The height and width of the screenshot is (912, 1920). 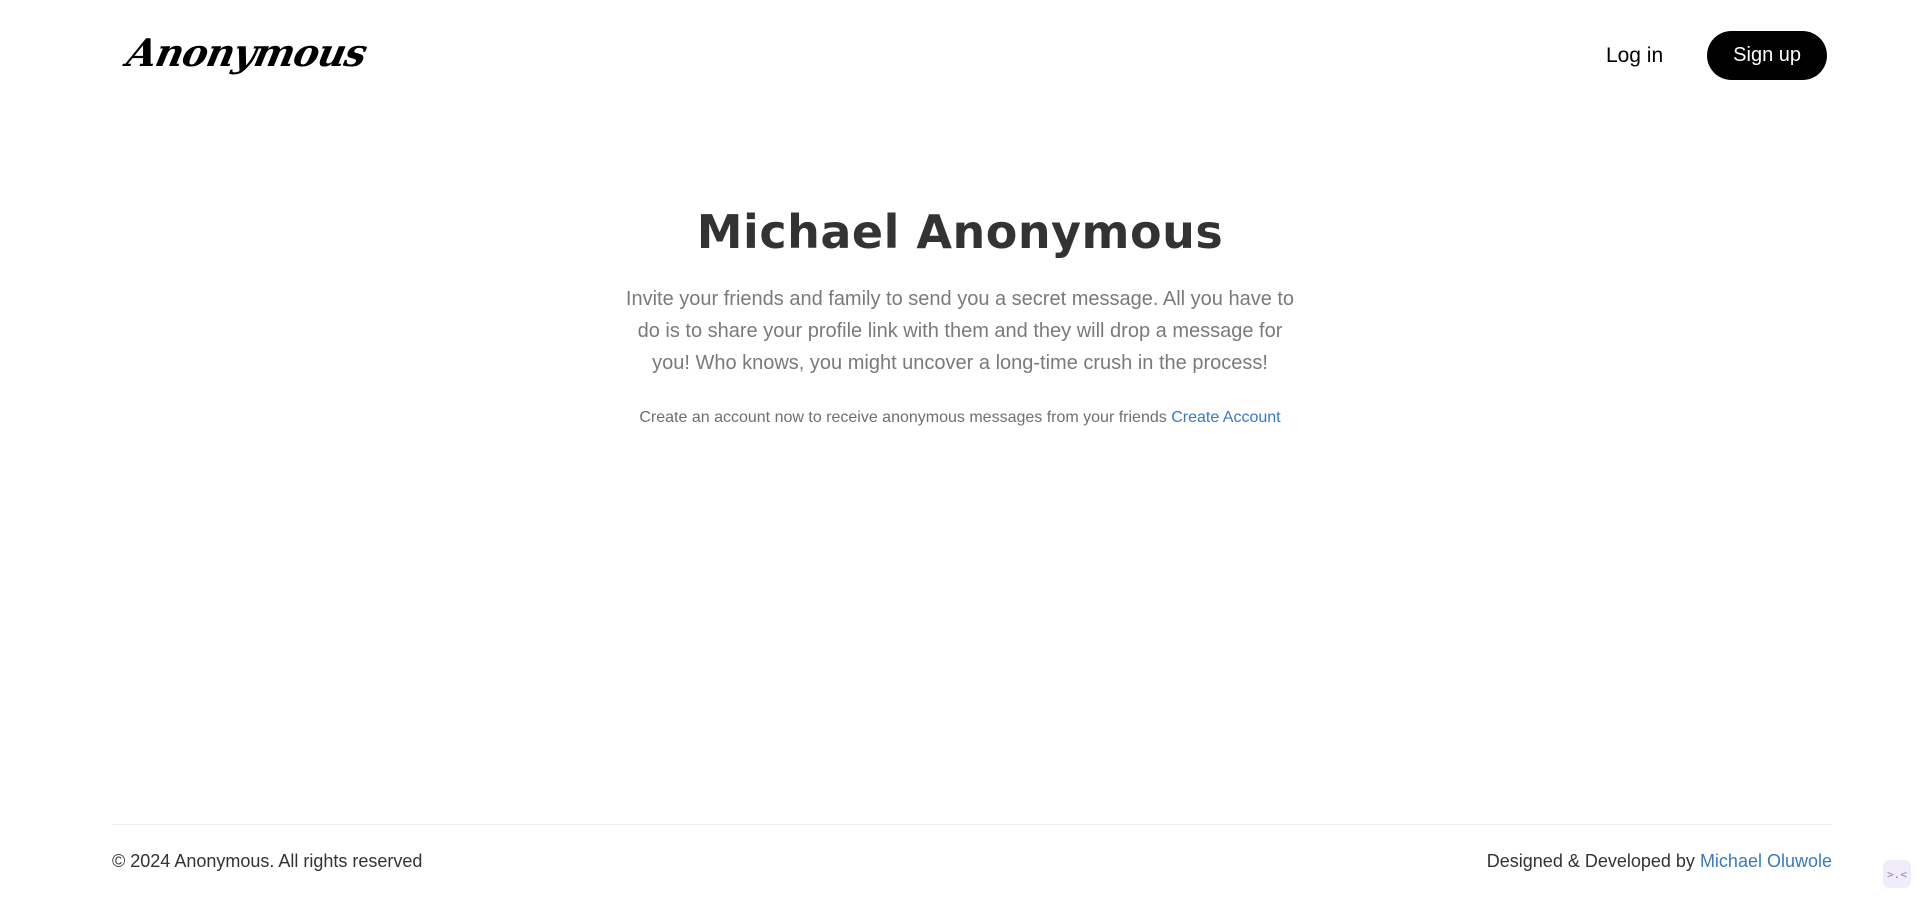 I want to click on header-nav: Log in Sign up, so click(x=1716, y=55).